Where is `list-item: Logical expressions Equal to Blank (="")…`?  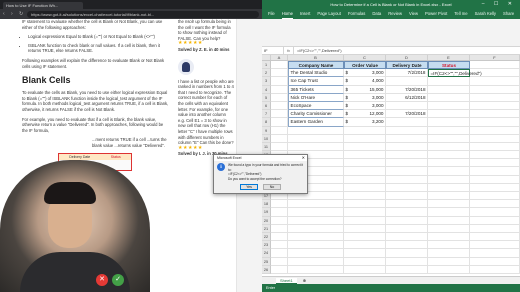
list-item: Logical expressions Equal to Blank (="")… is located at coordinates (99, 37).